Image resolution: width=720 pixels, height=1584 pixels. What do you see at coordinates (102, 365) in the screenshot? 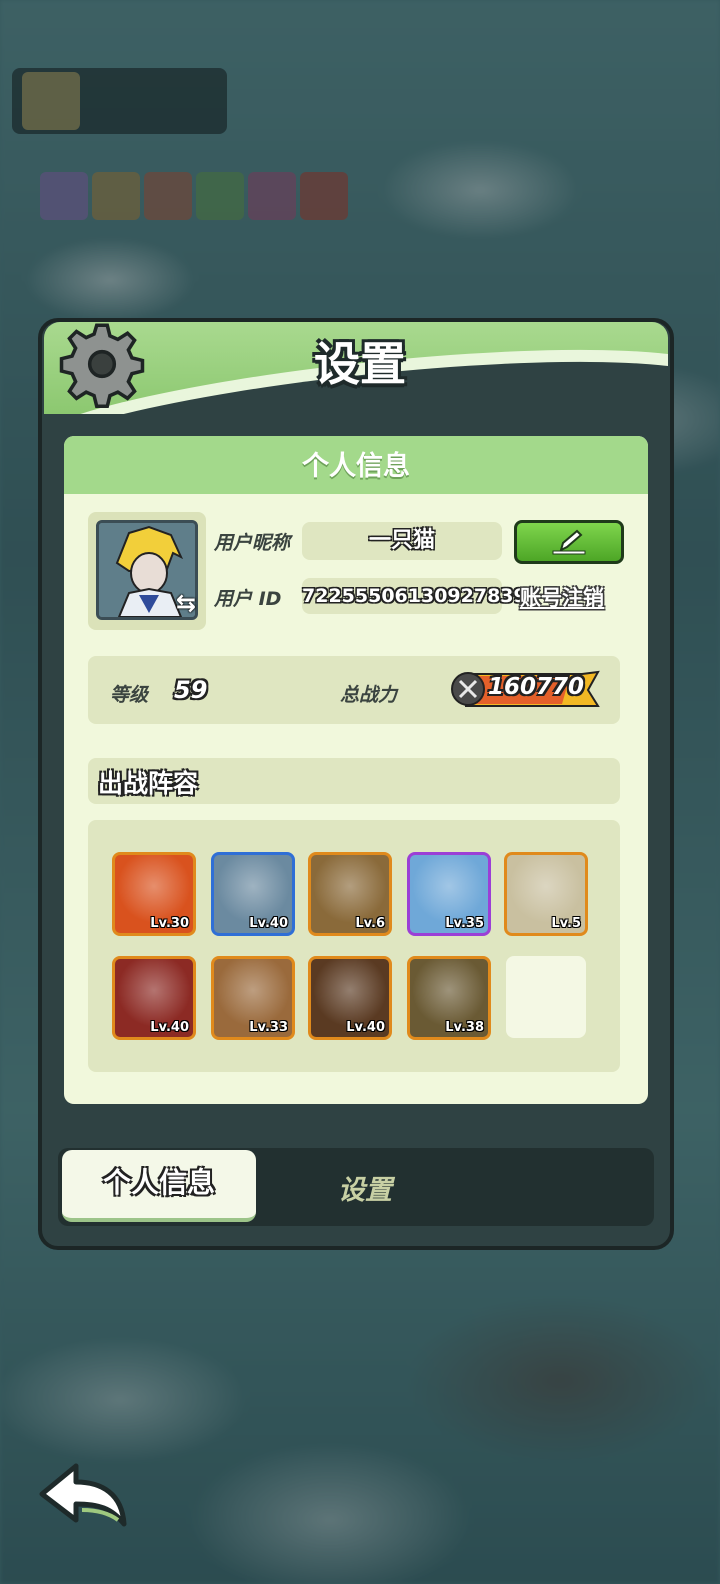
I see `gear-icon` at bounding box center [102, 365].